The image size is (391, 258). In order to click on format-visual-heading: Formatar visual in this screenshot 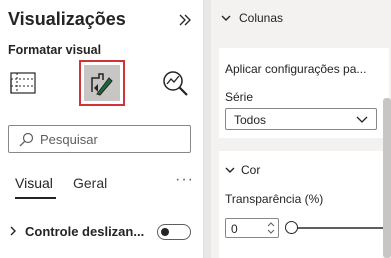, I will do `click(55, 50)`.